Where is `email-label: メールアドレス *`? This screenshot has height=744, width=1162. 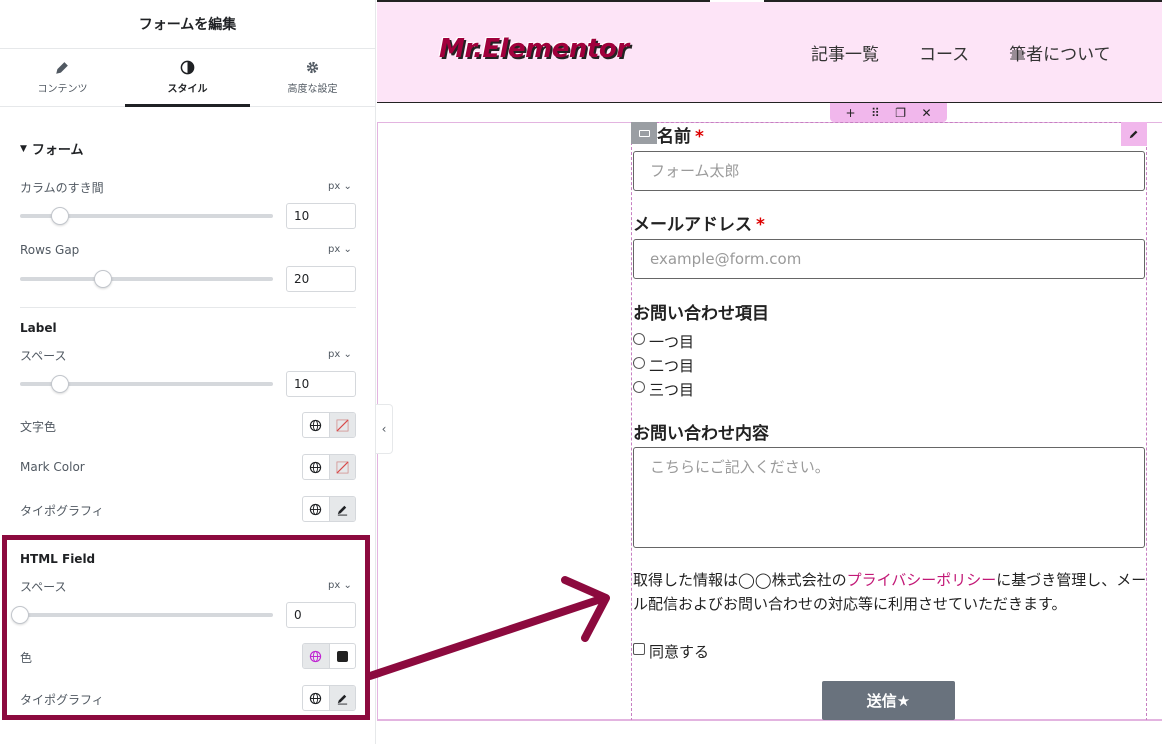 email-label: メールアドレス * is located at coordinates (699, 222).